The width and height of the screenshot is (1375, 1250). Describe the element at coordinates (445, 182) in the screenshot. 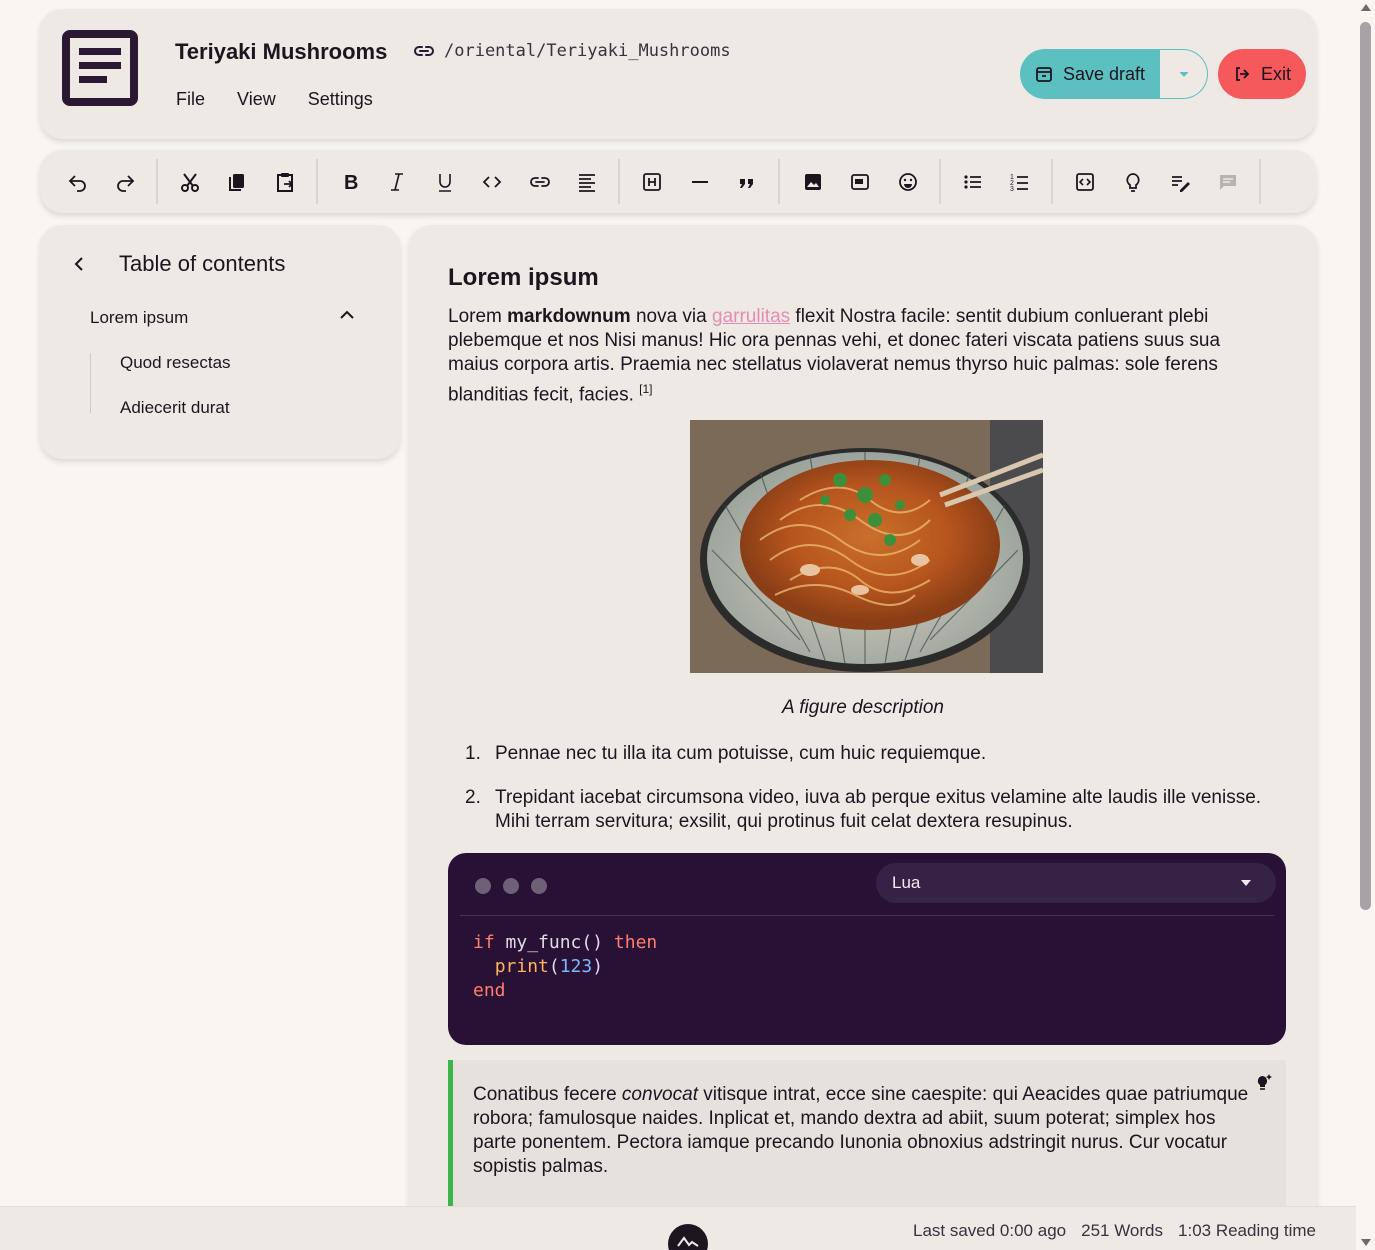

I see `underline-icon` at that location.